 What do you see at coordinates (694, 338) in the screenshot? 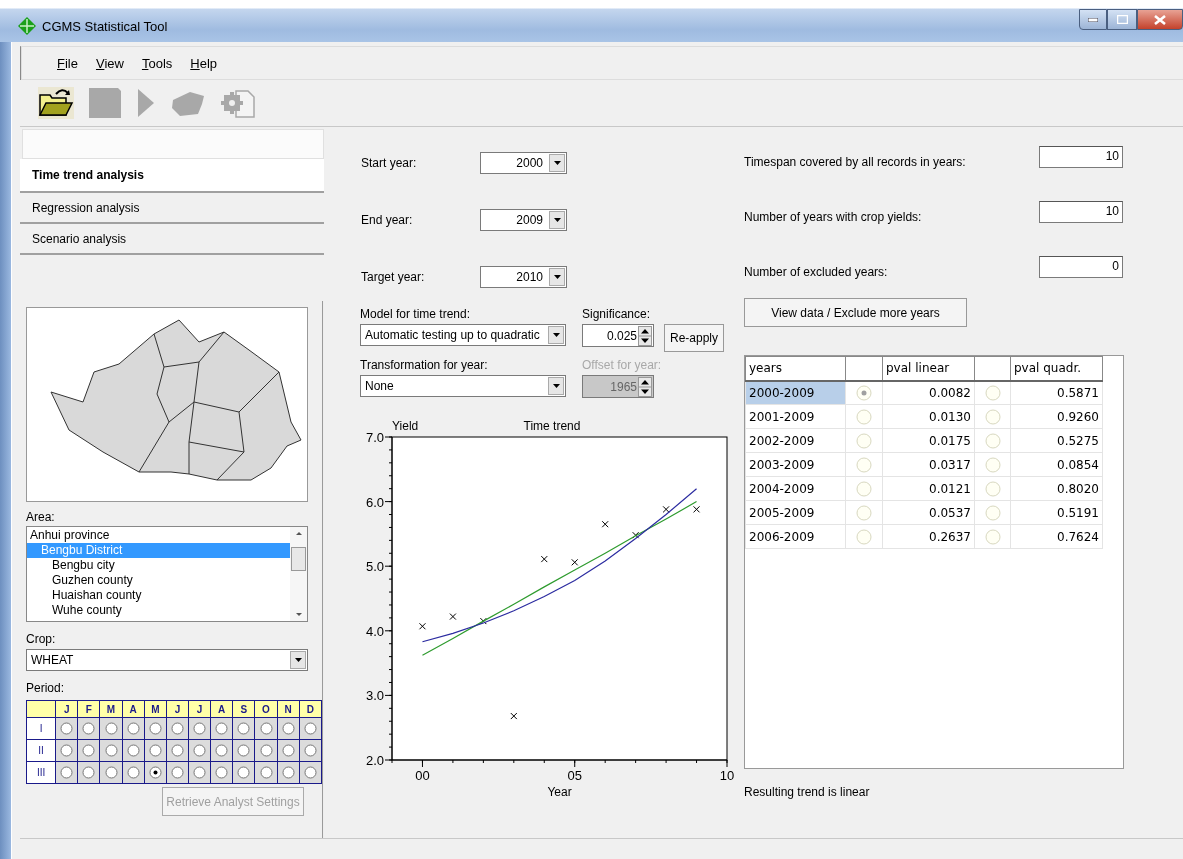
I see `reapply-button: Re-apply` at bounding box center [694, 338].